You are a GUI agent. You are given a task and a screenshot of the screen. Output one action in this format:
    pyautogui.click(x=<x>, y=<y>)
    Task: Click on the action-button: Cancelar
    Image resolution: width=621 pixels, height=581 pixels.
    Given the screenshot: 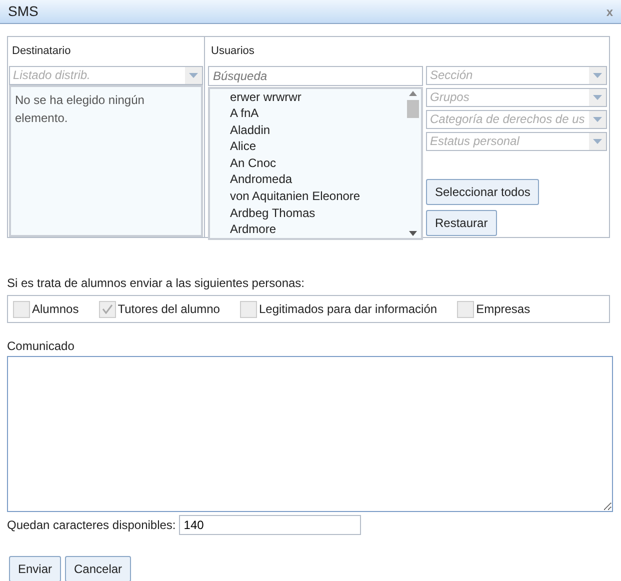 What is the action you would take?
    pyautogui.click(x=98, y=568)
    